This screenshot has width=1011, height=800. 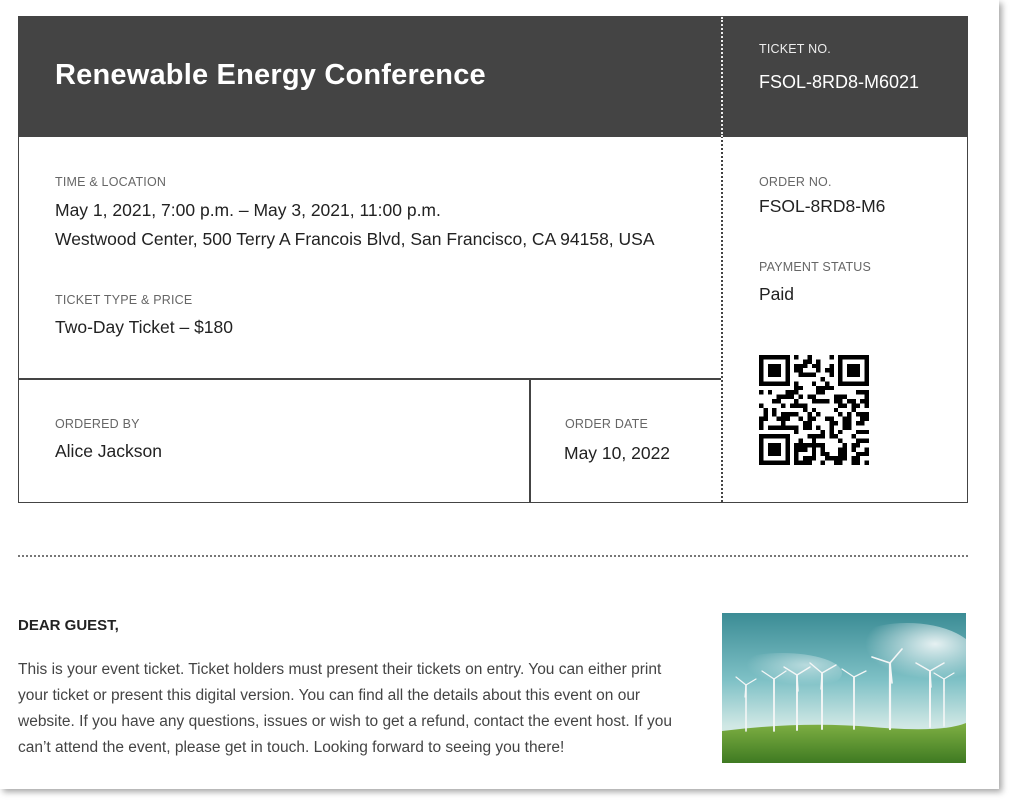 I want to click on wind-turbines-photo, so click(x=844, y=688).